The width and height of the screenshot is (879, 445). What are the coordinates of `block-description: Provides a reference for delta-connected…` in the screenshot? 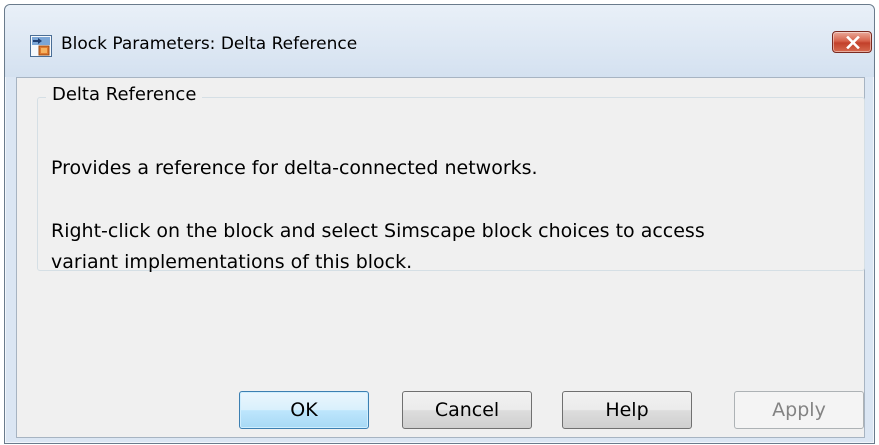 It's located at (294, 168).